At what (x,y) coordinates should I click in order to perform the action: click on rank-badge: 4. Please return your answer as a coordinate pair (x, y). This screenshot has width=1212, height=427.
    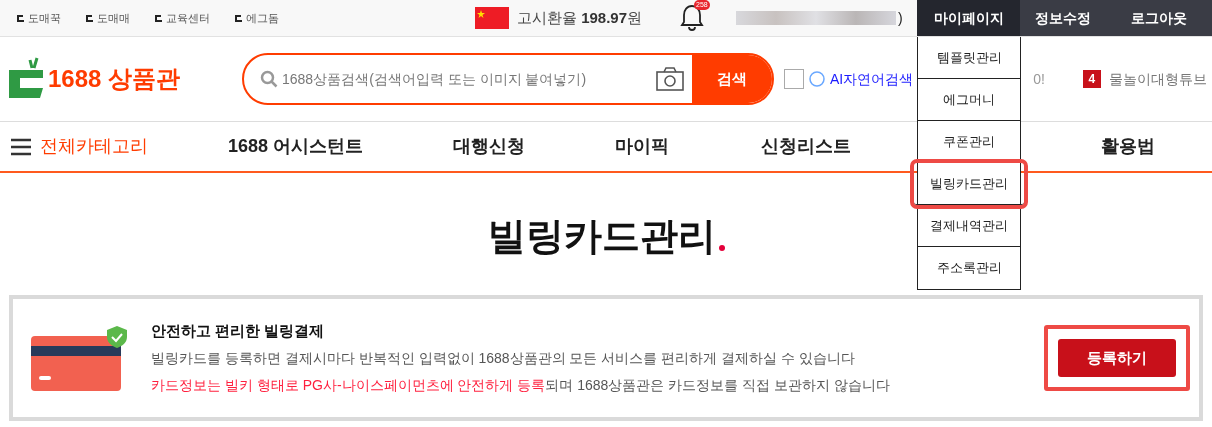
    Looking at the image, I should click on (1091, 79).